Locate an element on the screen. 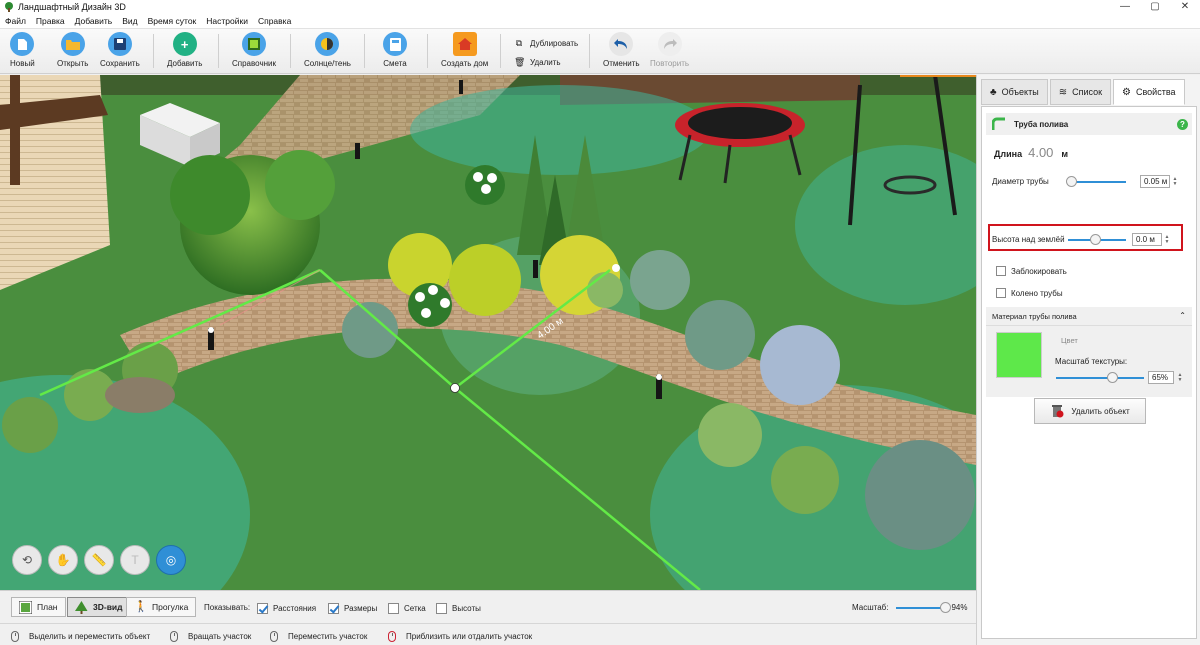 The image size is (1200, 645). redo-button: Повторить is located at coordinates (669, 50).